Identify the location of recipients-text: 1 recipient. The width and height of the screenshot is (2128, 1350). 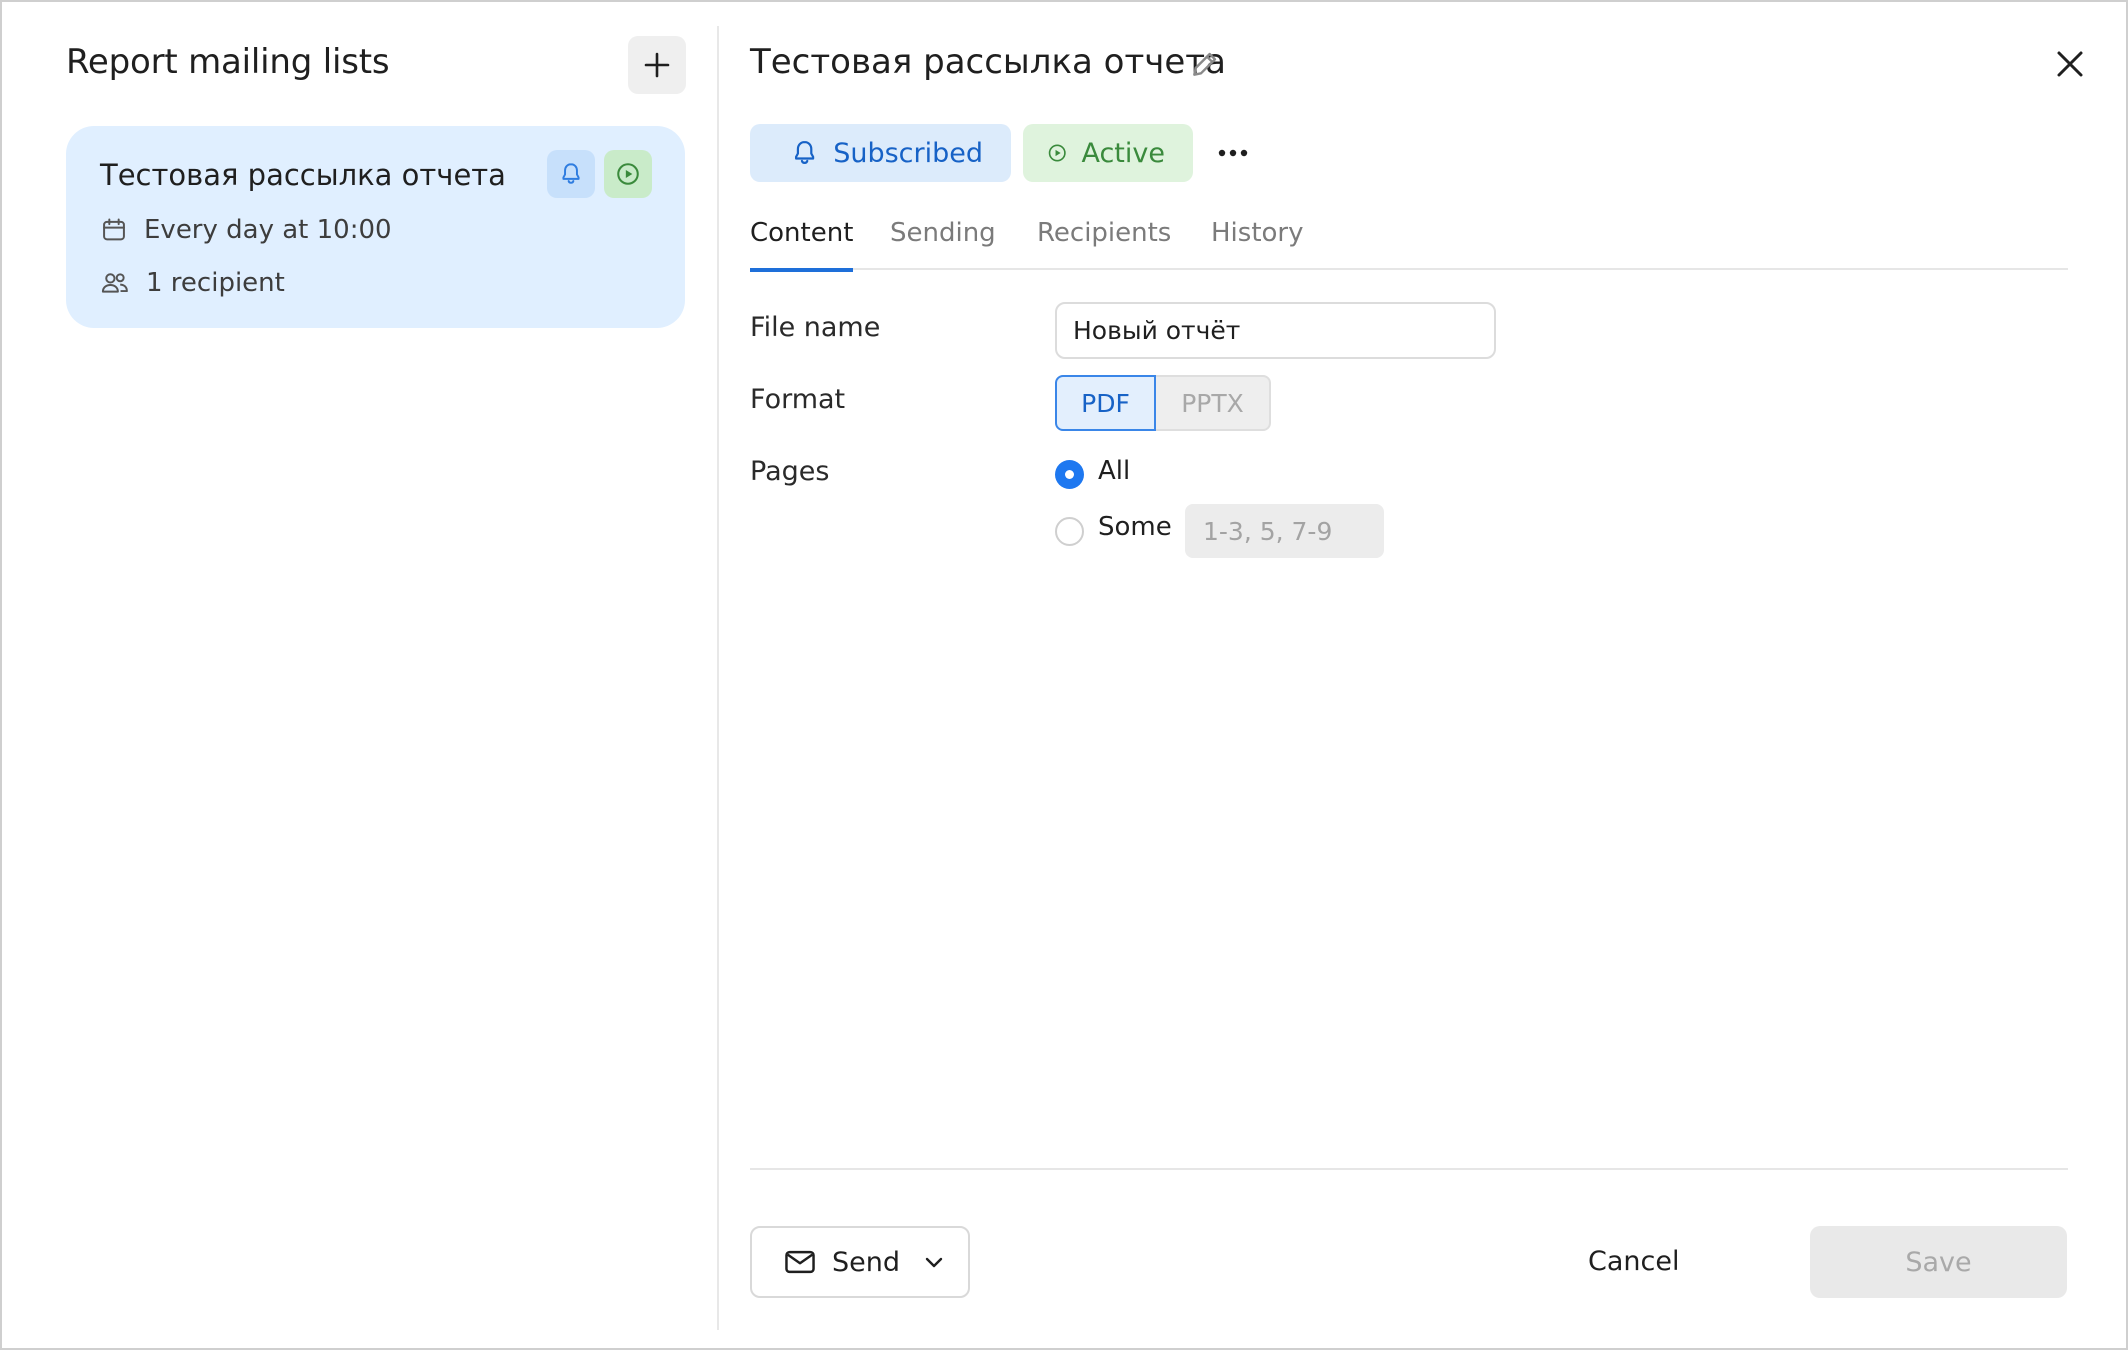
(215, 283).